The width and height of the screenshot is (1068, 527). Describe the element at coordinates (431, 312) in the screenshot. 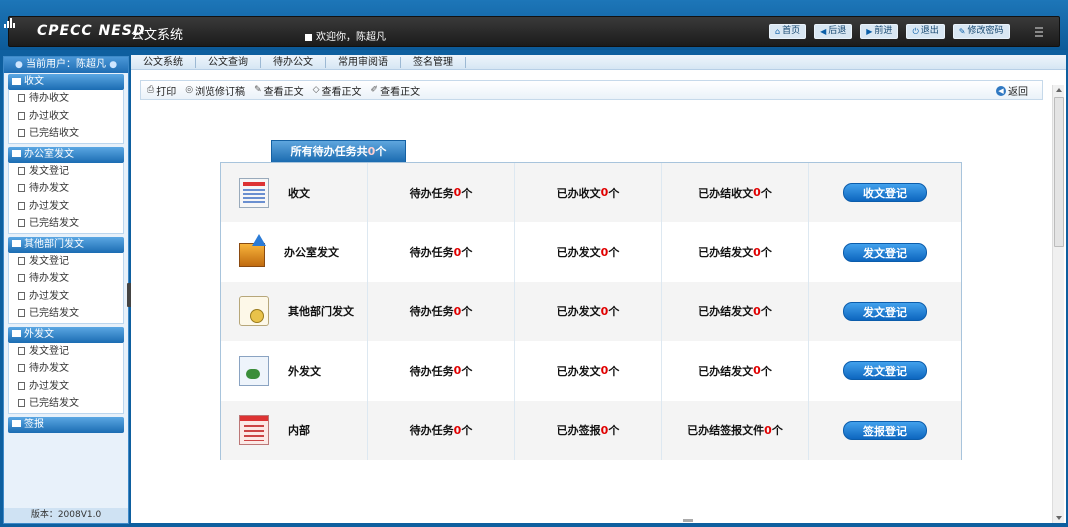

I see `stat-label: 待办任务` at that location.